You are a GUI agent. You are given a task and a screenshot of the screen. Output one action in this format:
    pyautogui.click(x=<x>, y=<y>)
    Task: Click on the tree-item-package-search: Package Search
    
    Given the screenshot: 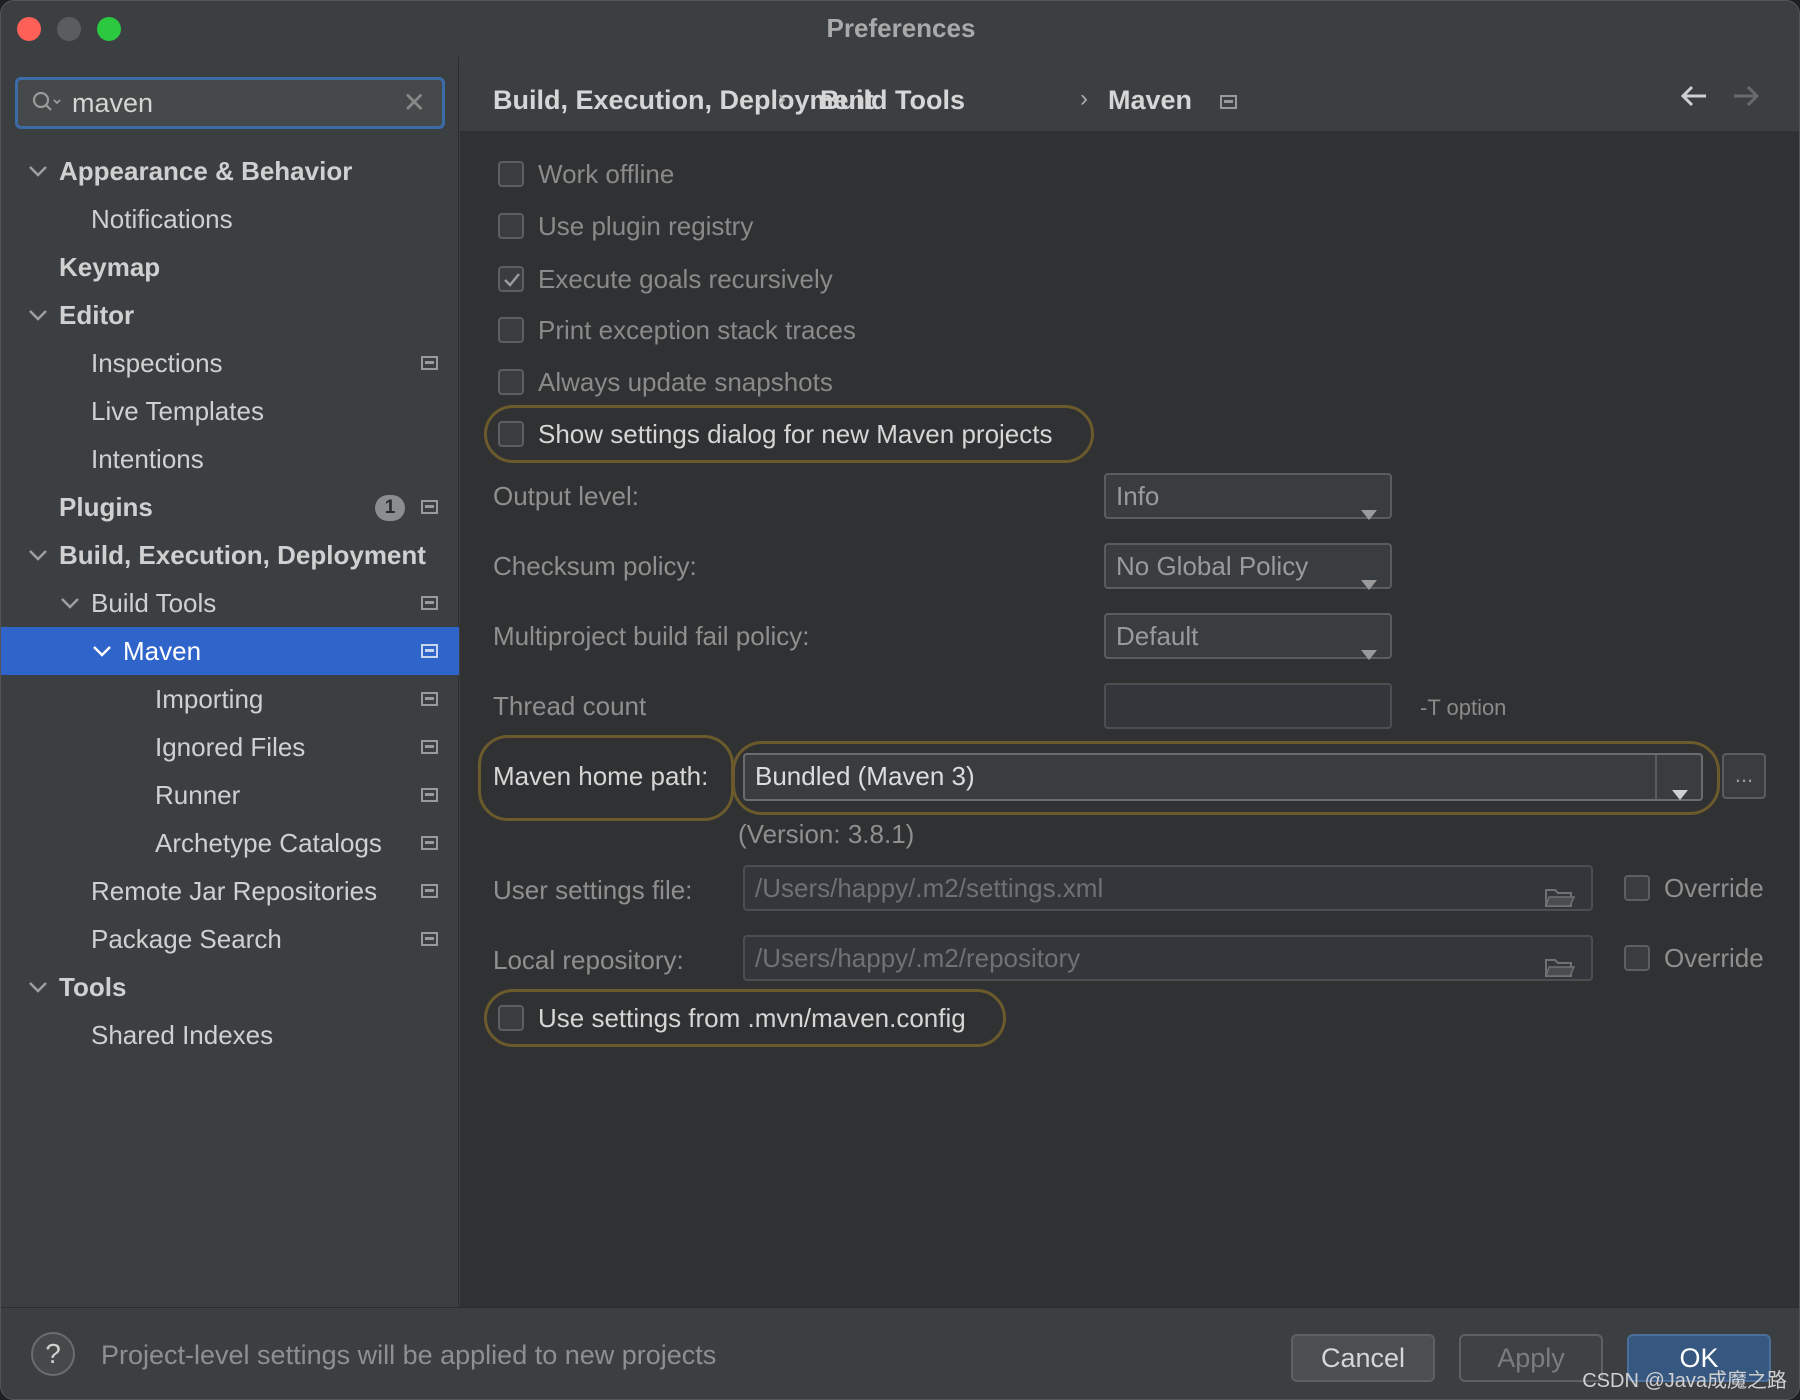 What is the action you would take?
    pyautogui.click(x=230, y=939)
    